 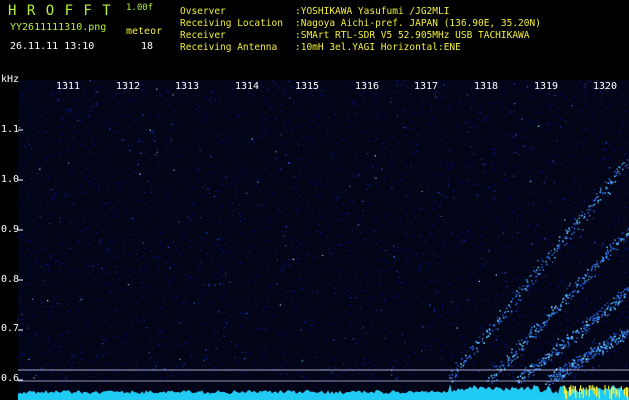 I want to click on y-tick-label: 0.9, so click(x=10, y=229).